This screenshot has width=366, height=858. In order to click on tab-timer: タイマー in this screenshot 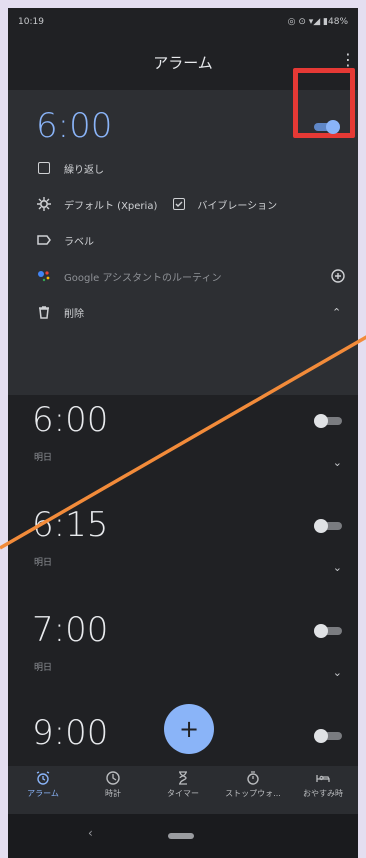, I will do `click(183, 790)`.